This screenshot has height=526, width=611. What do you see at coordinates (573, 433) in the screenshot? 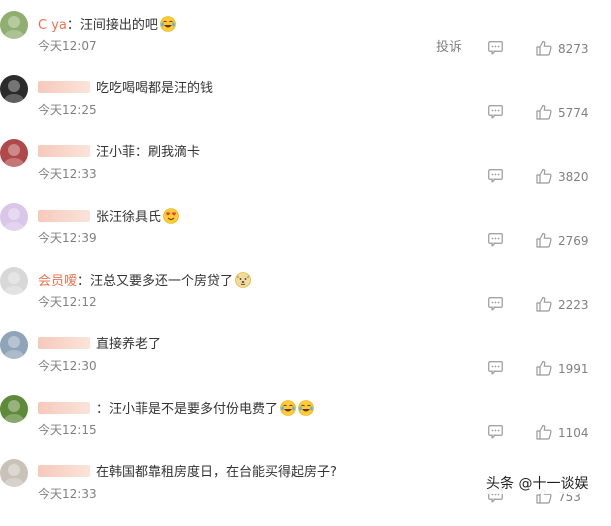
I see `like-count: 1104` at bounding box center [573, 433].